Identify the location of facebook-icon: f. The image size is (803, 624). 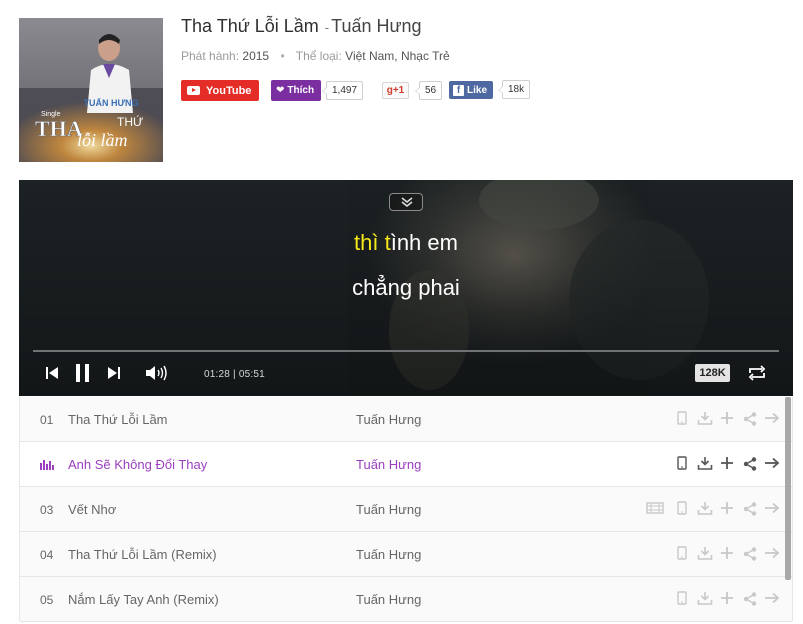
(458, 90).